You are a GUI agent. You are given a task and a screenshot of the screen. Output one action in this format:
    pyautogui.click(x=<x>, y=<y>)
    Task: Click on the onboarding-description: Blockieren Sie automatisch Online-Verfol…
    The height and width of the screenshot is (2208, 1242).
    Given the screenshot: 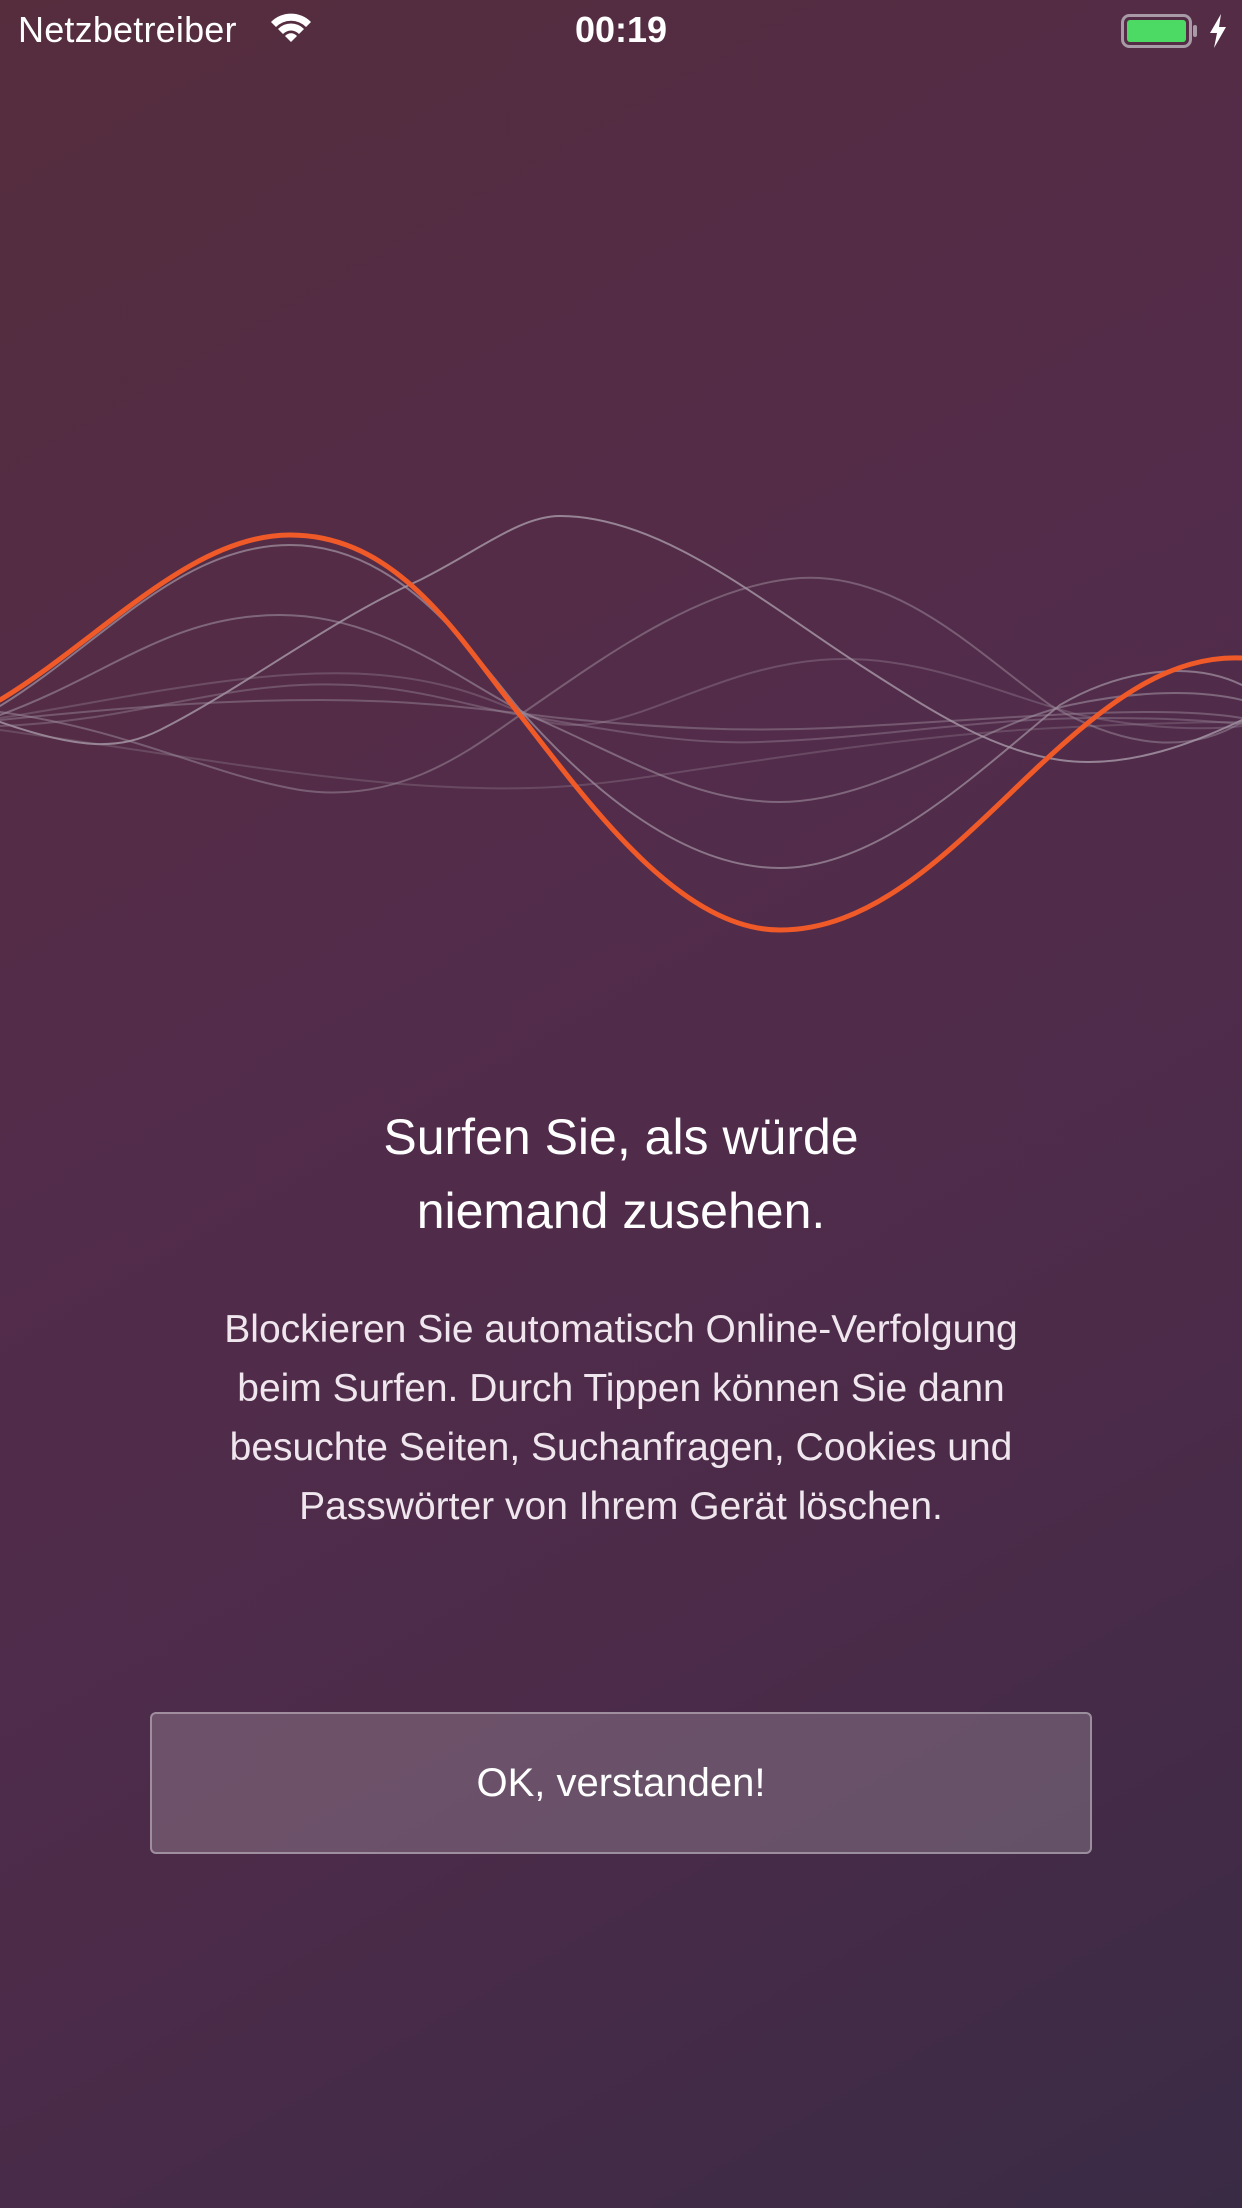 What is the action you would take?
    pyautogui.click(x=621, y=1418)
    